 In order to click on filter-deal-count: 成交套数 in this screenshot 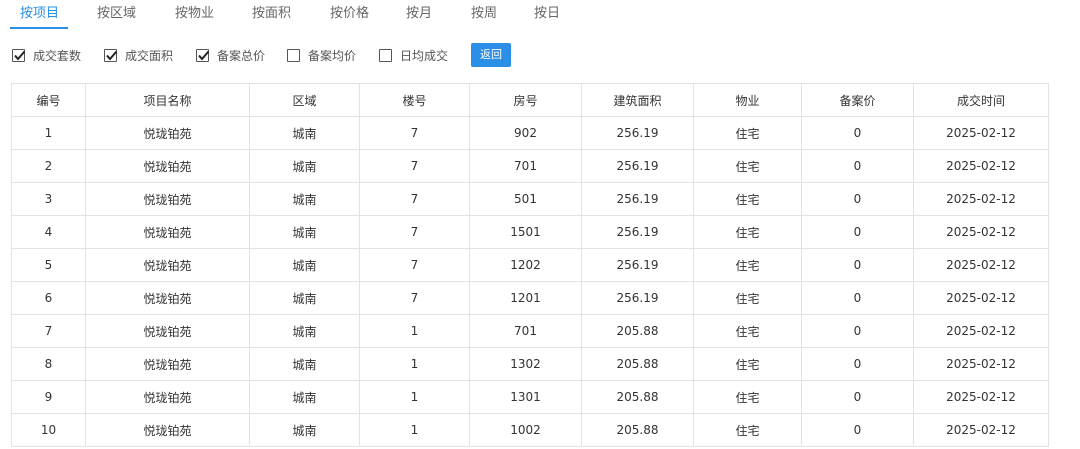, I will do `click(46, 55)`.